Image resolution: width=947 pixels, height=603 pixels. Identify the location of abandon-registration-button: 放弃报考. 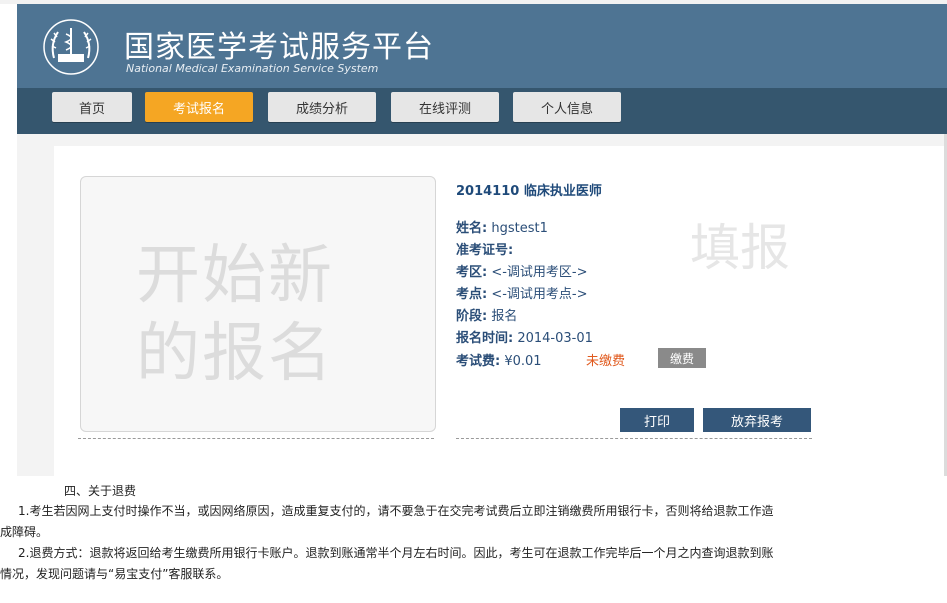
(757, 420).